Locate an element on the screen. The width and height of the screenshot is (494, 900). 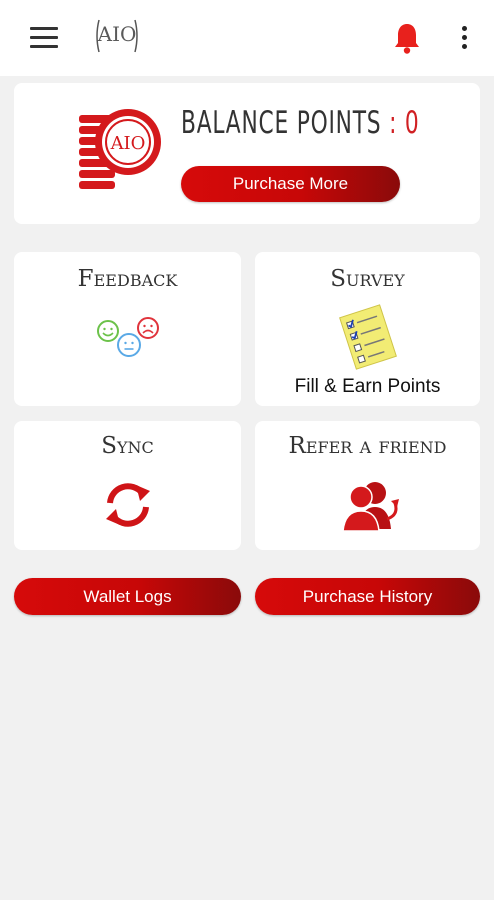
people-share-icon is located at coordinates (370, 507).